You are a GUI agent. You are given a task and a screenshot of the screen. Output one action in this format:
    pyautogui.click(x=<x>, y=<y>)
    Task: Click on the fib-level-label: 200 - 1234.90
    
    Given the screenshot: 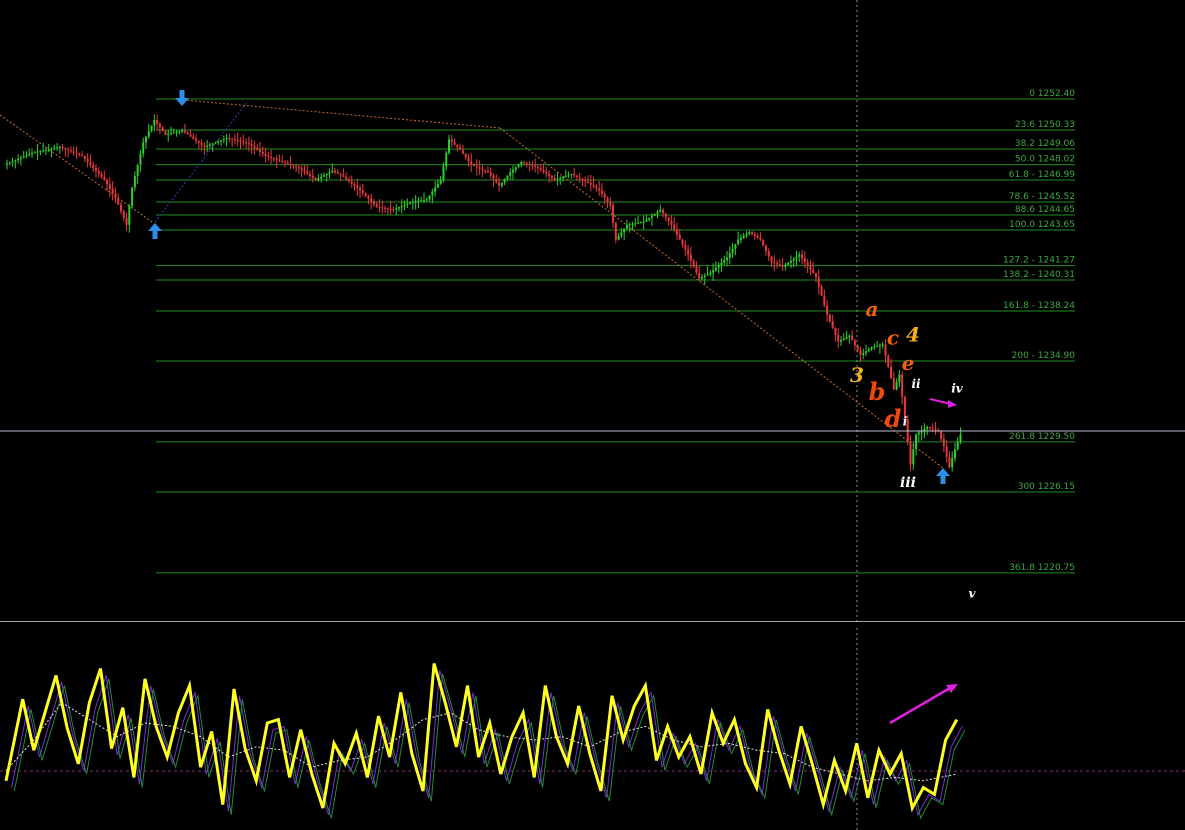 What is the action you would take?
    pyautogui.click(x=1044, y=356)
    